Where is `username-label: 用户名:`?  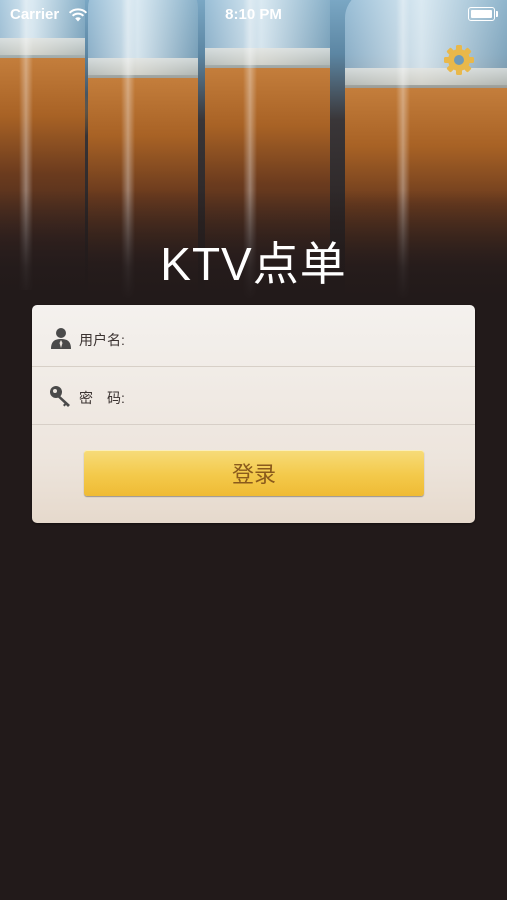 username-label: 用户名: is located at coordinates (102, 340).